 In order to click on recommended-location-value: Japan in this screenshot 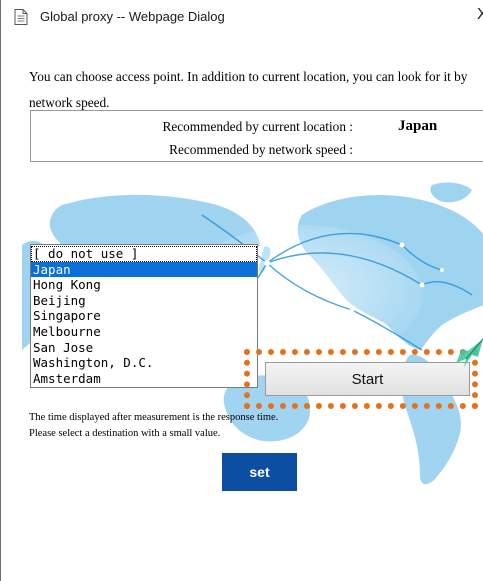, I will do `click(418, 126)`.